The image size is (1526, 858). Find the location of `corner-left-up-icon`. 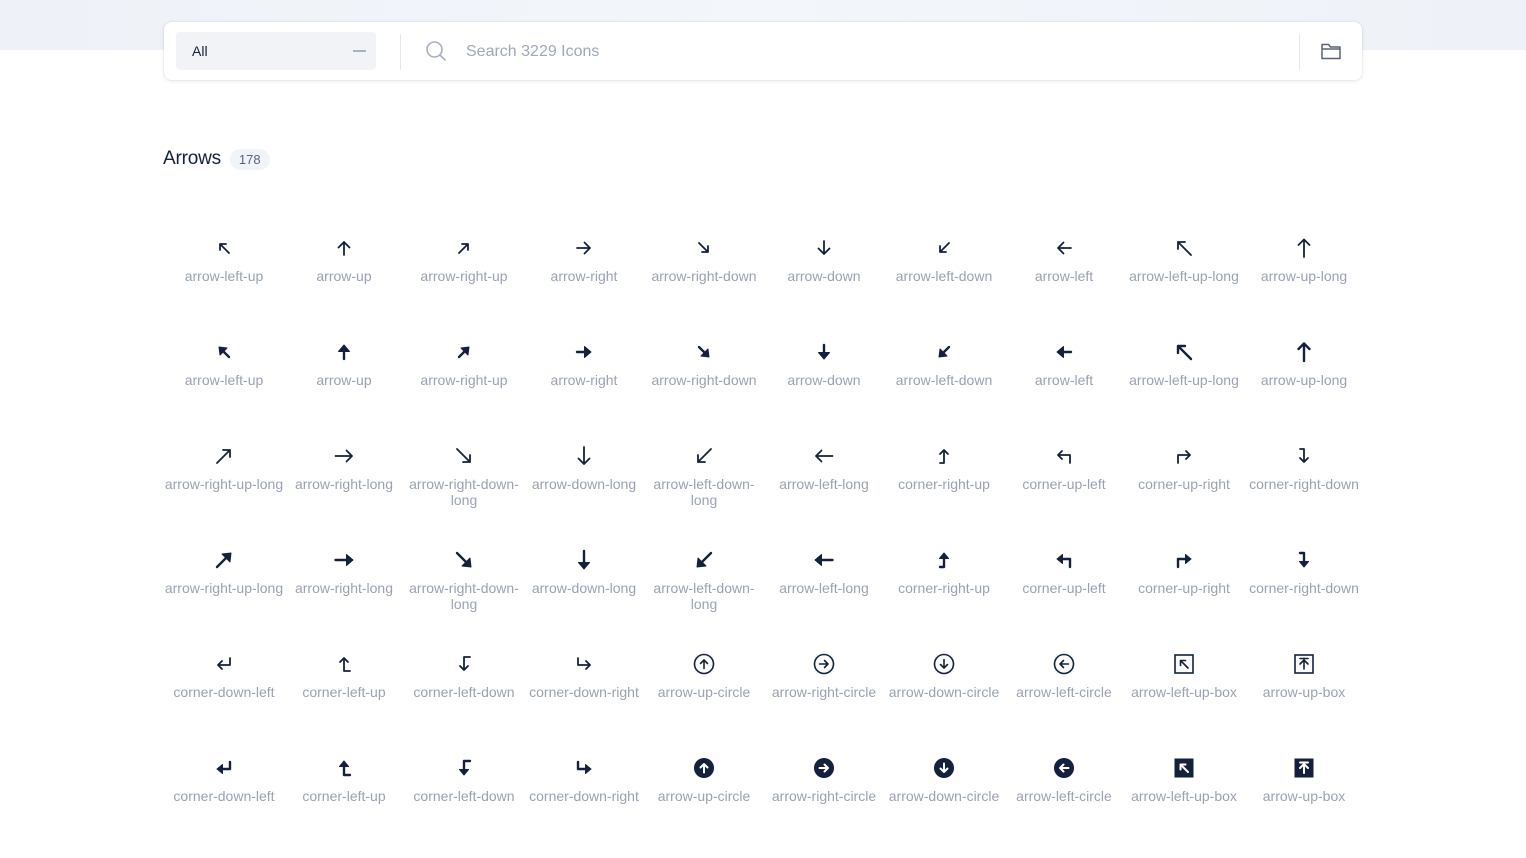

corner-left-up-icon is located at coordinates (344, 768).